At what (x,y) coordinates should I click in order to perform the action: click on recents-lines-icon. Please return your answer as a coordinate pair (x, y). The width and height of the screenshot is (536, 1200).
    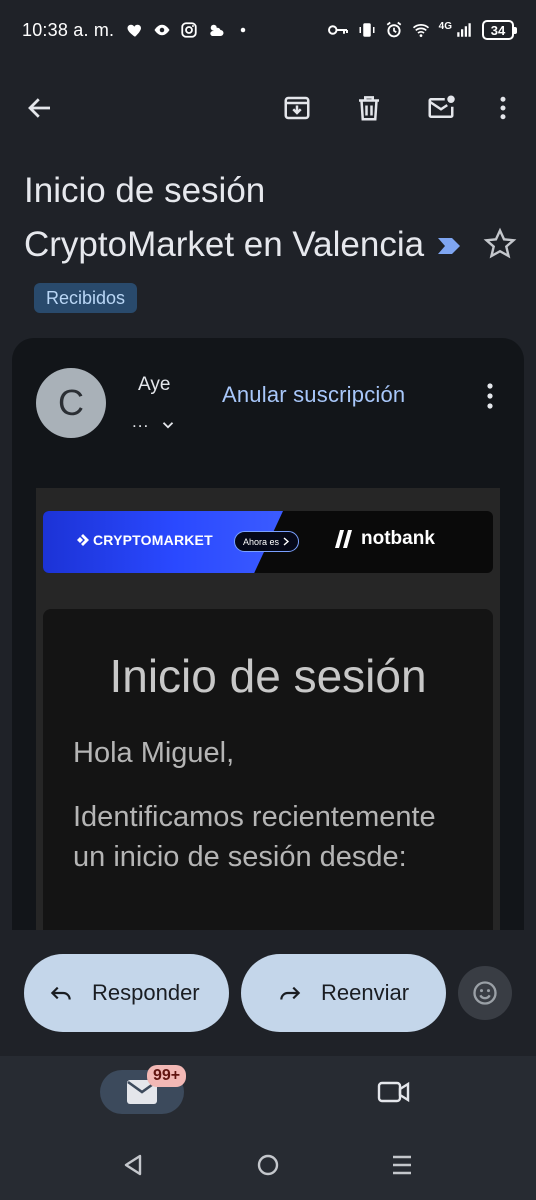
    Looking at the image, I should click on (402, 1165).